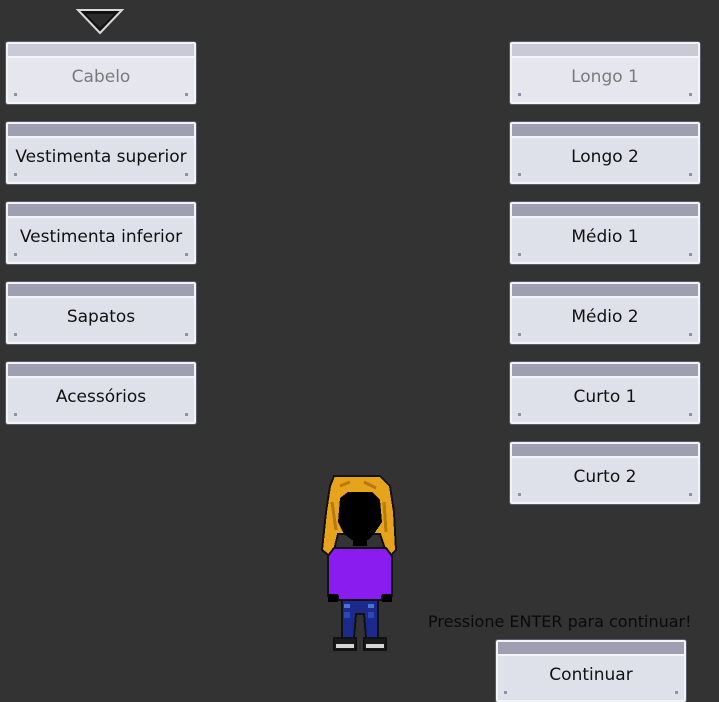 The width and height of the screenshot is (719, 702). Describe the element at coordinates (360, 574) in the screenshot. I see `character-shirt` at that location.